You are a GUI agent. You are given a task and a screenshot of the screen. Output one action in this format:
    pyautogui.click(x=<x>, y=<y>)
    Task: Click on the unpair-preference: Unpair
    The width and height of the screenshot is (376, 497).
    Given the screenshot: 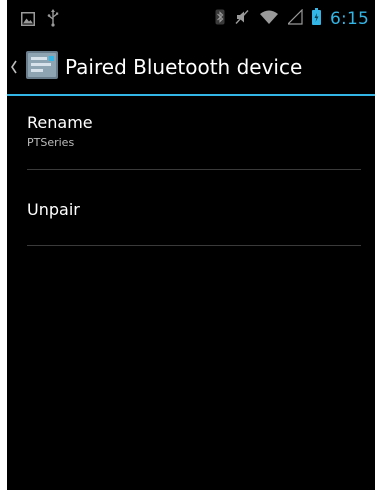 What is the action you would take?
    pyautogui.click(x=191, y=207)
    